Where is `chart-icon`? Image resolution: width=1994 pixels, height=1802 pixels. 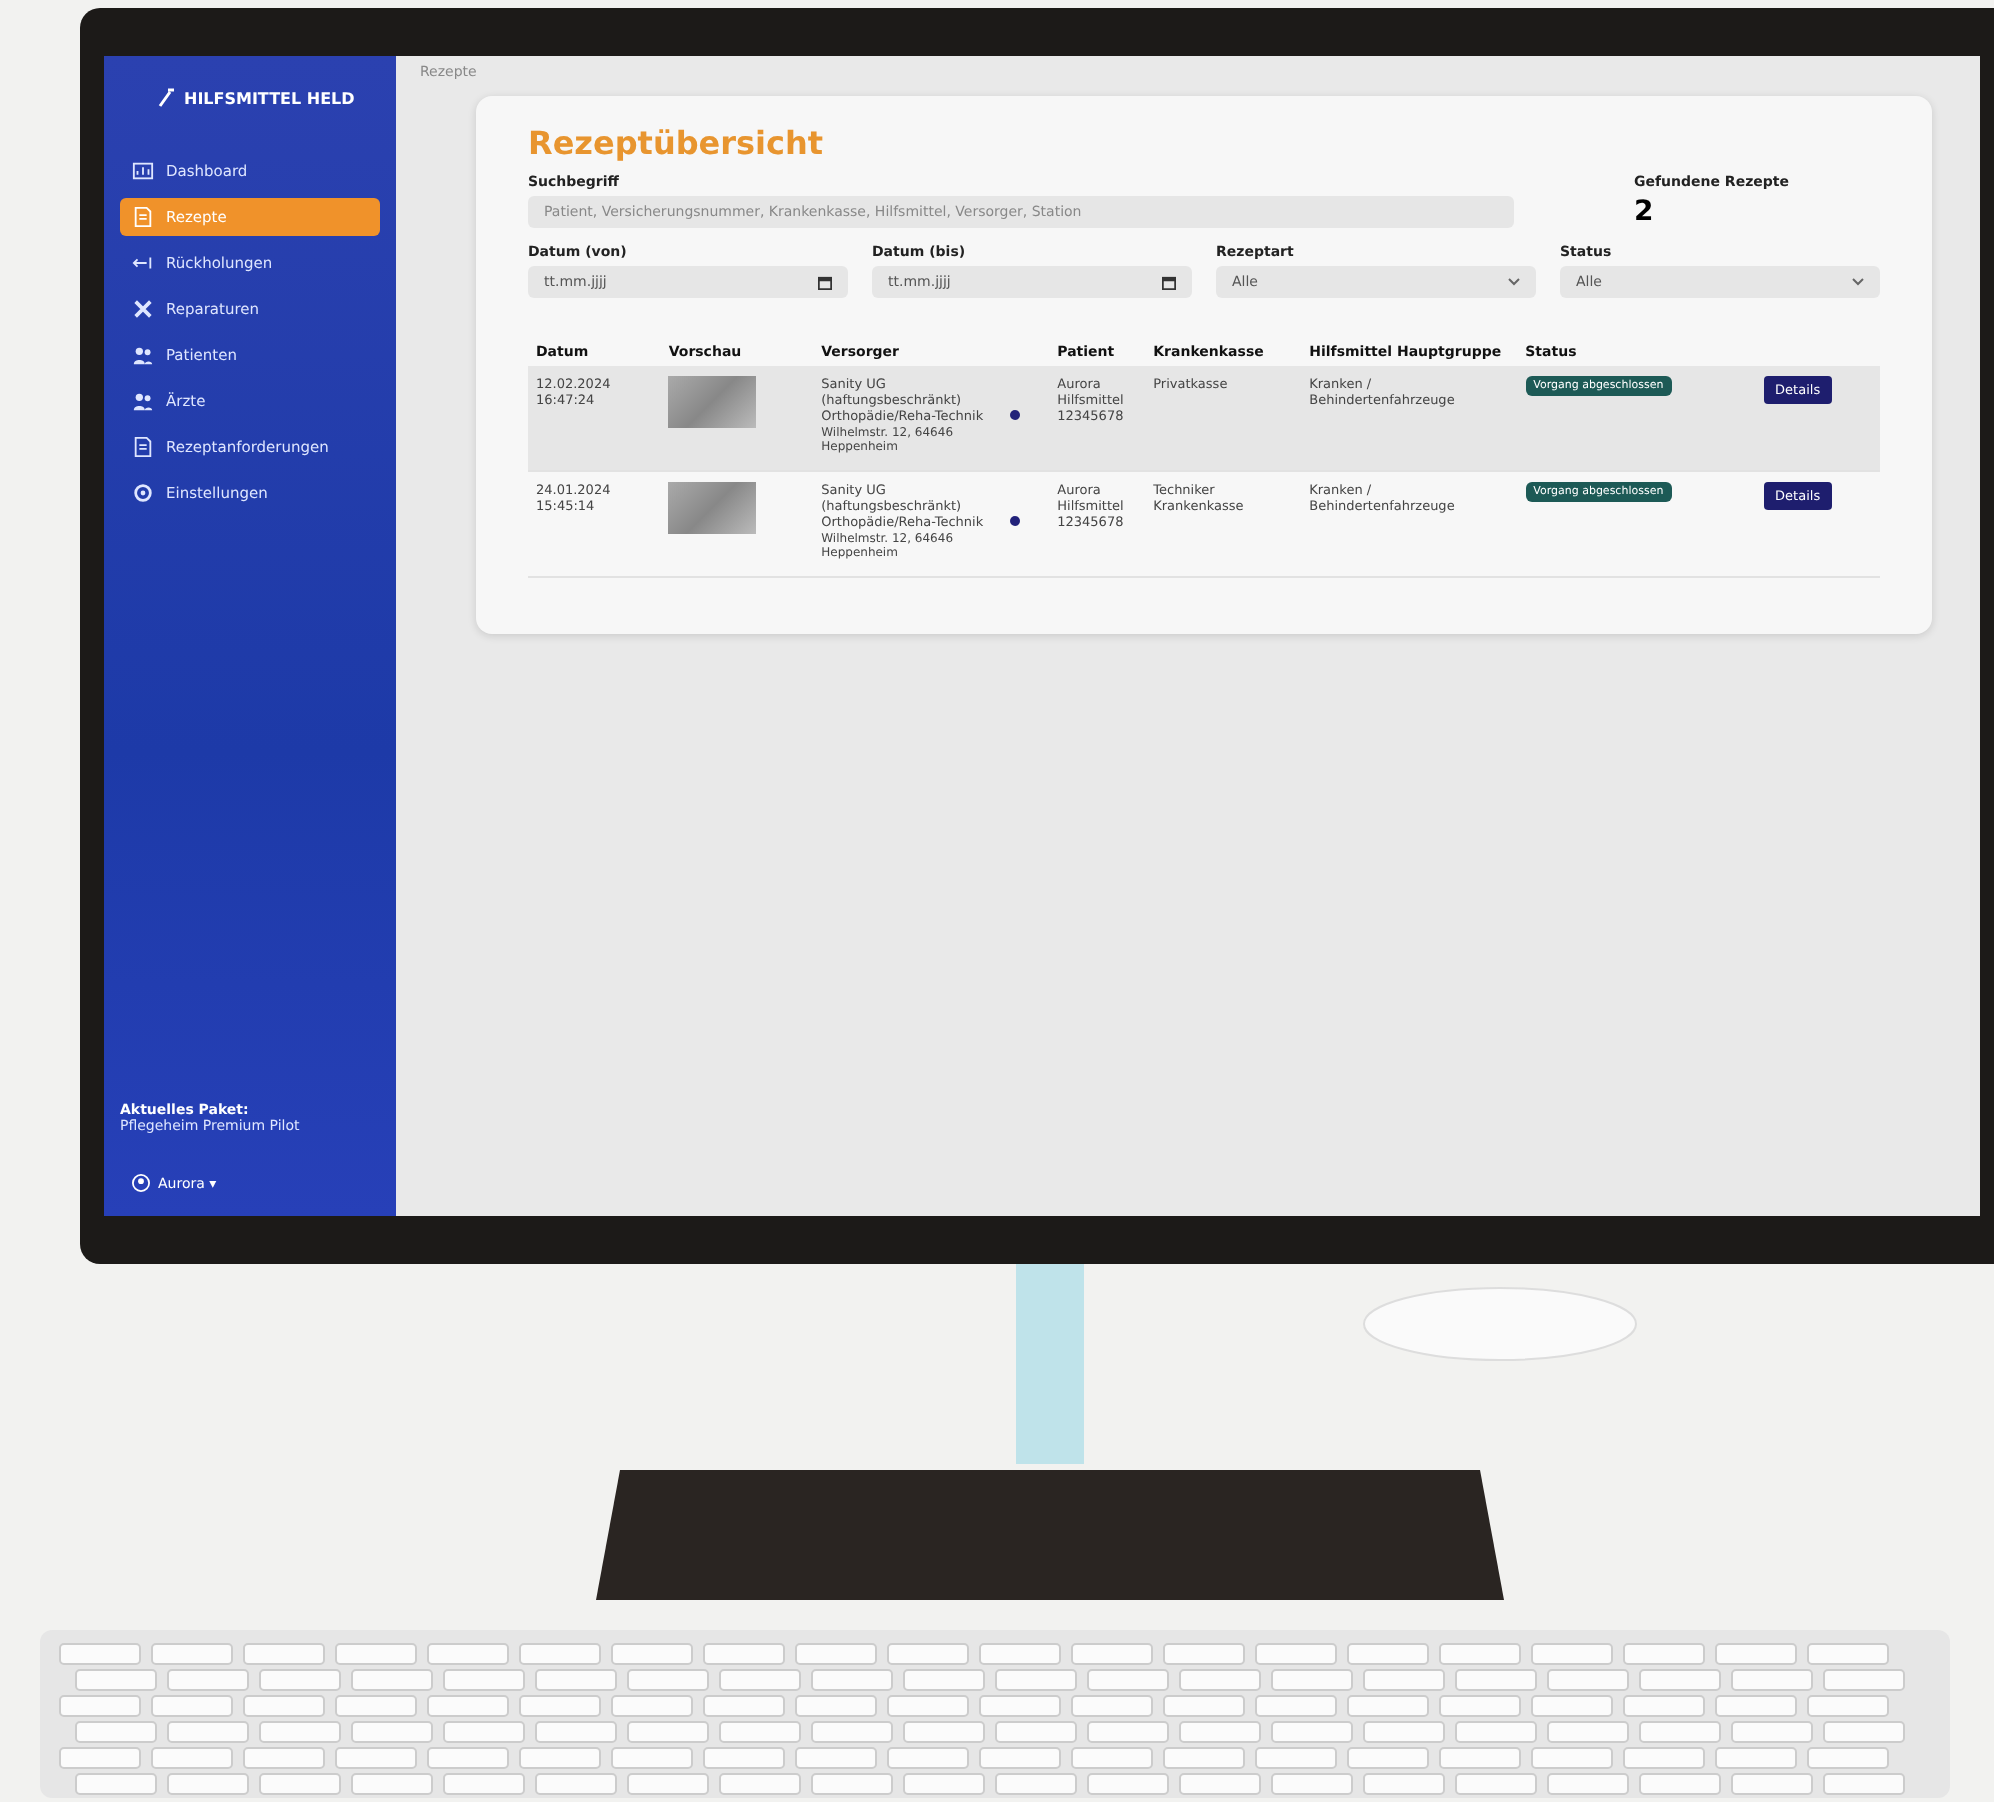 chart-icon is located at coordinates (143, 171).